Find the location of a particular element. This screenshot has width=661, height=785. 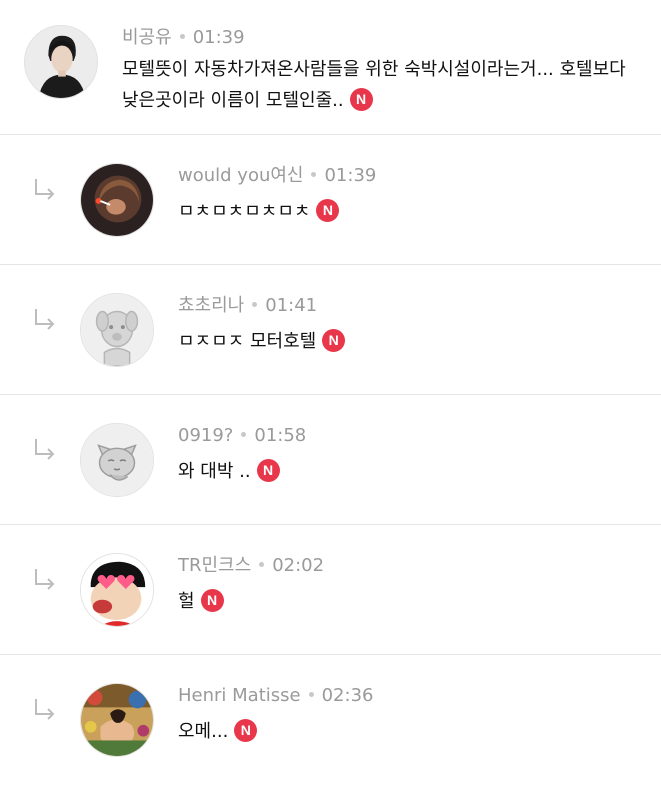

smoking-character-avatar is located at coordinates (117, 200).